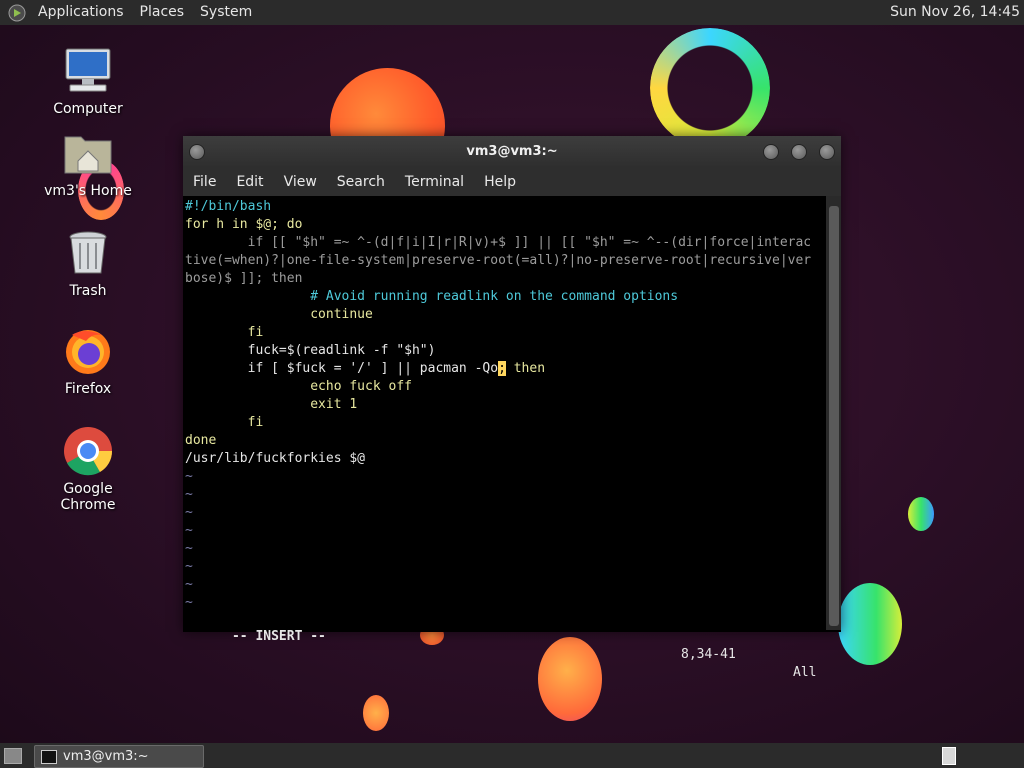  I want to click on code-line: bose)$ ]]; then, so click(244, 278).